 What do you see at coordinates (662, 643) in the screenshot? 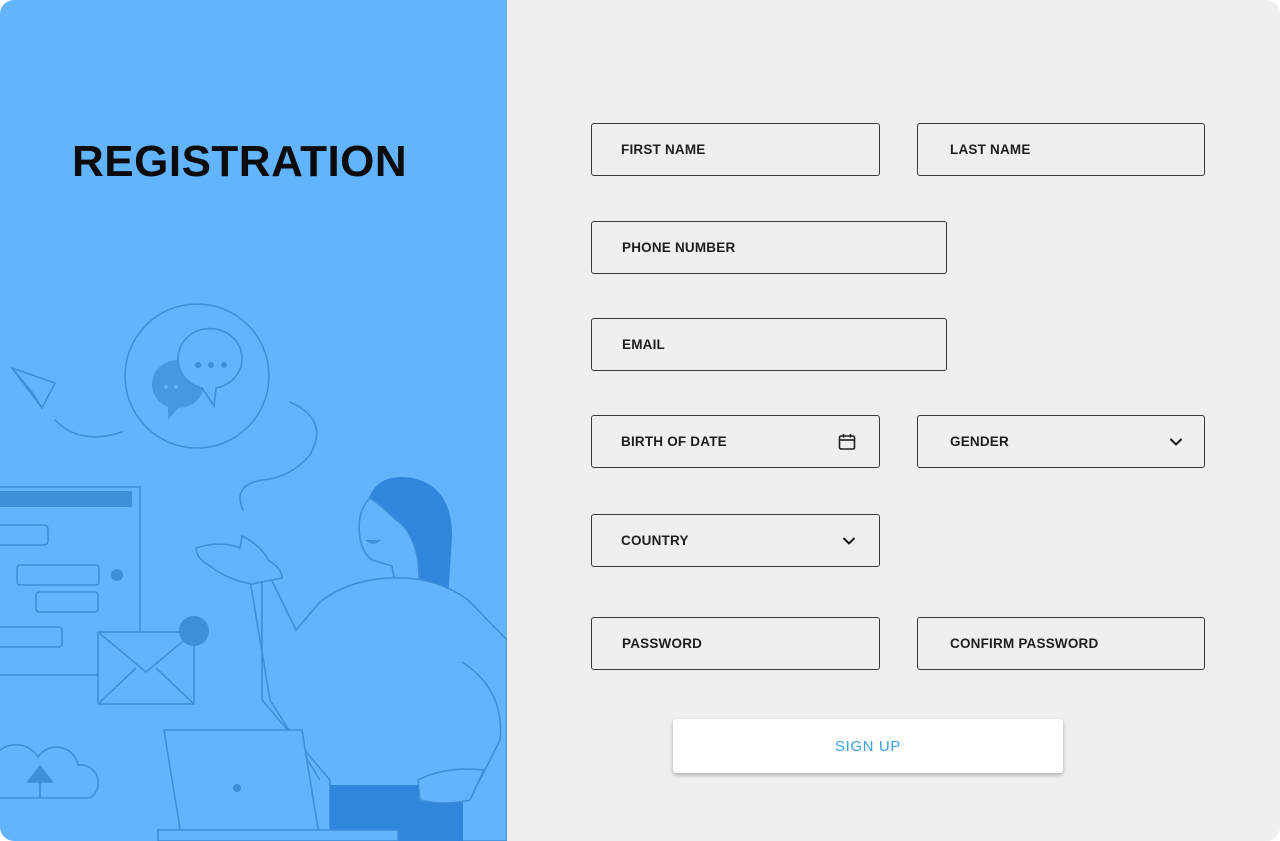
I see `password-placeholder: PASSWORD` at bounding box center [662, 643].